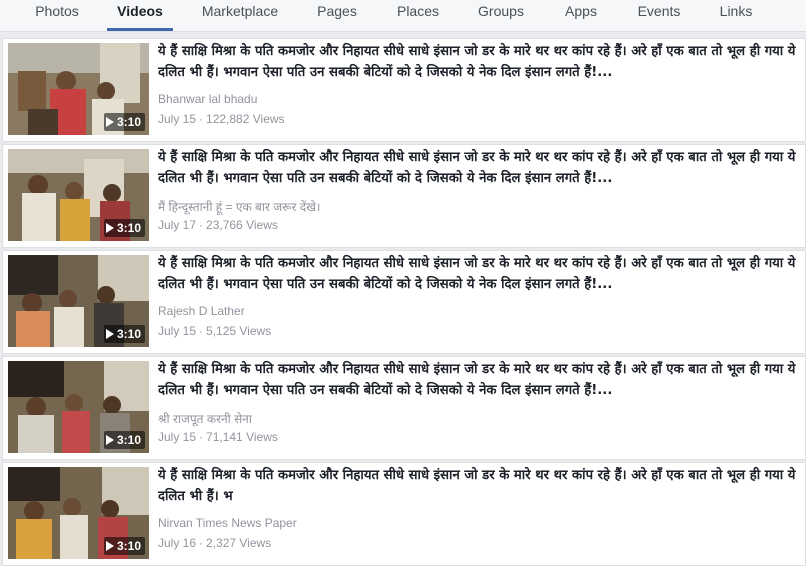 Image resolution: width=806 pixels, height=566 pixels. What do you see at coordinates (736, 15) in the screenshot?
I see `tab-links: Links` at bounding box center [736, 15].